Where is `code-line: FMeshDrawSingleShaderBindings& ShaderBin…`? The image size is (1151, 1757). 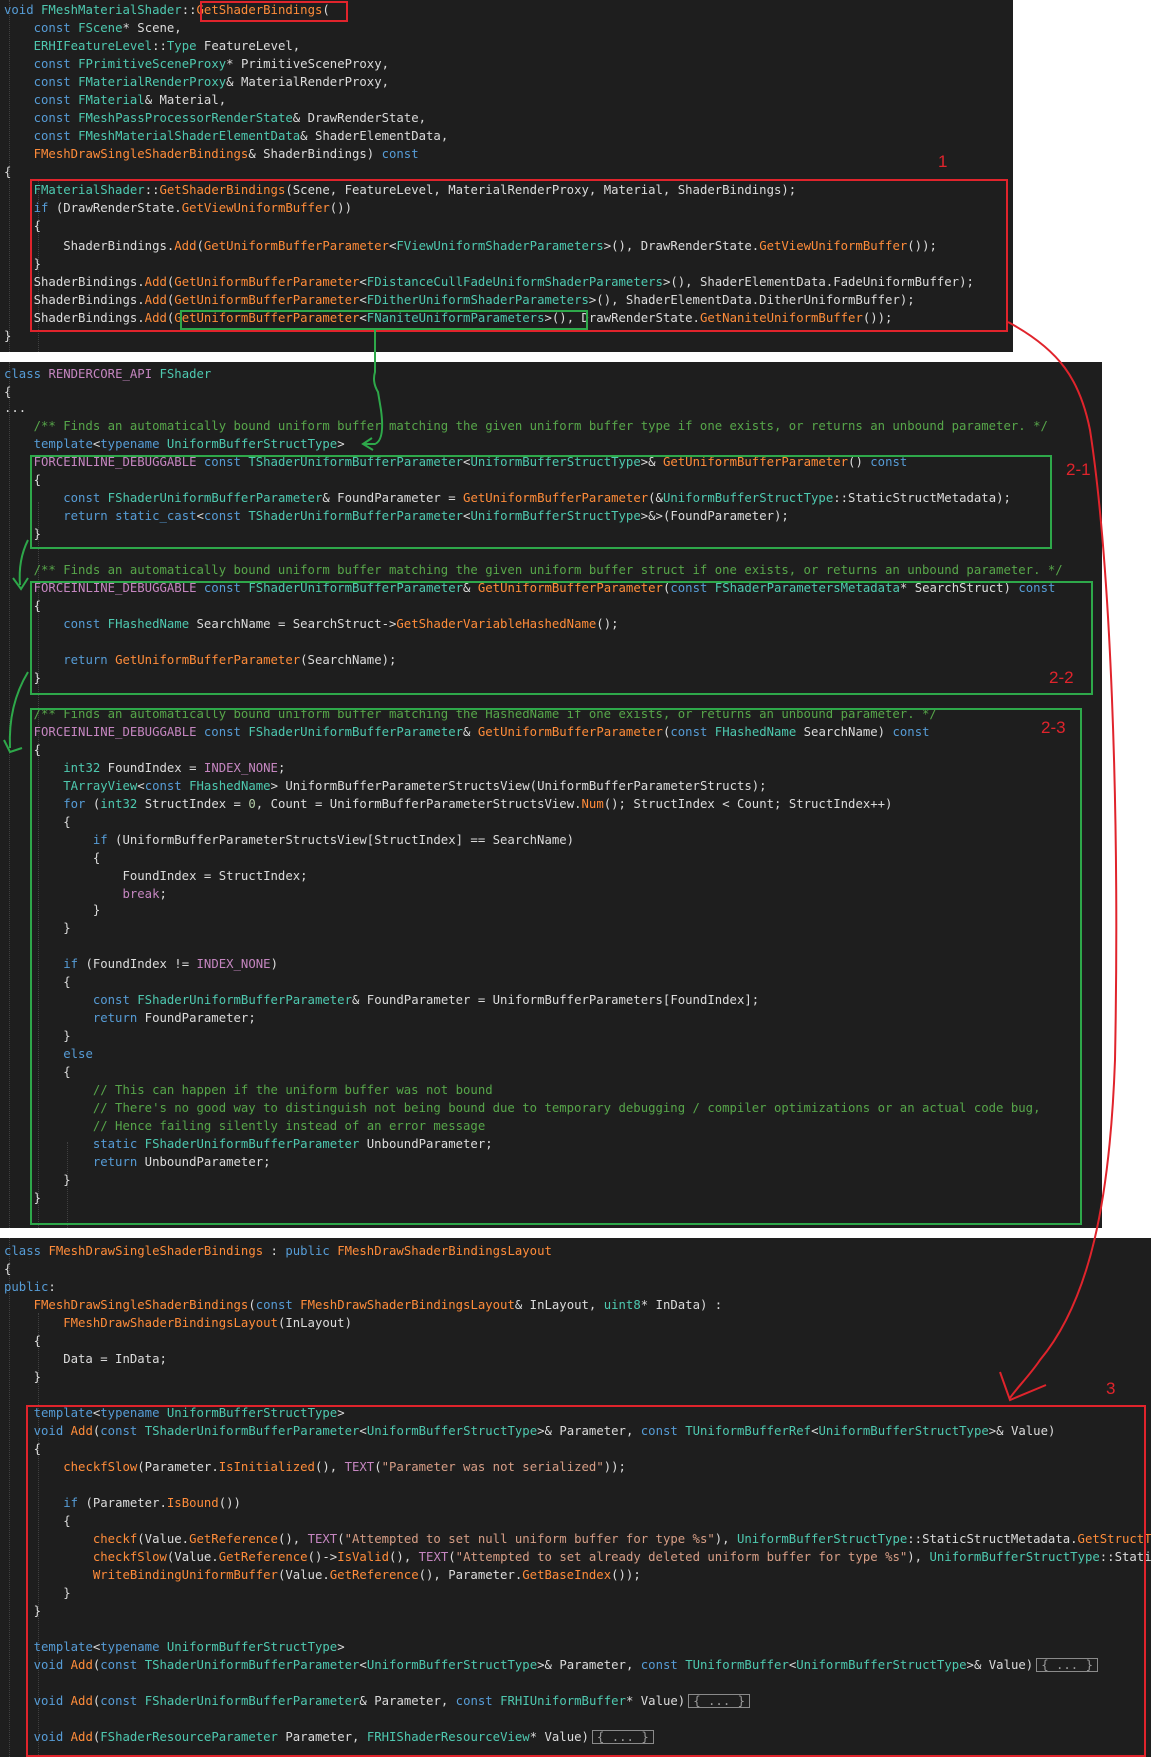
code-line: FMeshDrawSingleShaderBindings& ShaderBin… is located at coordinates (226, 154).